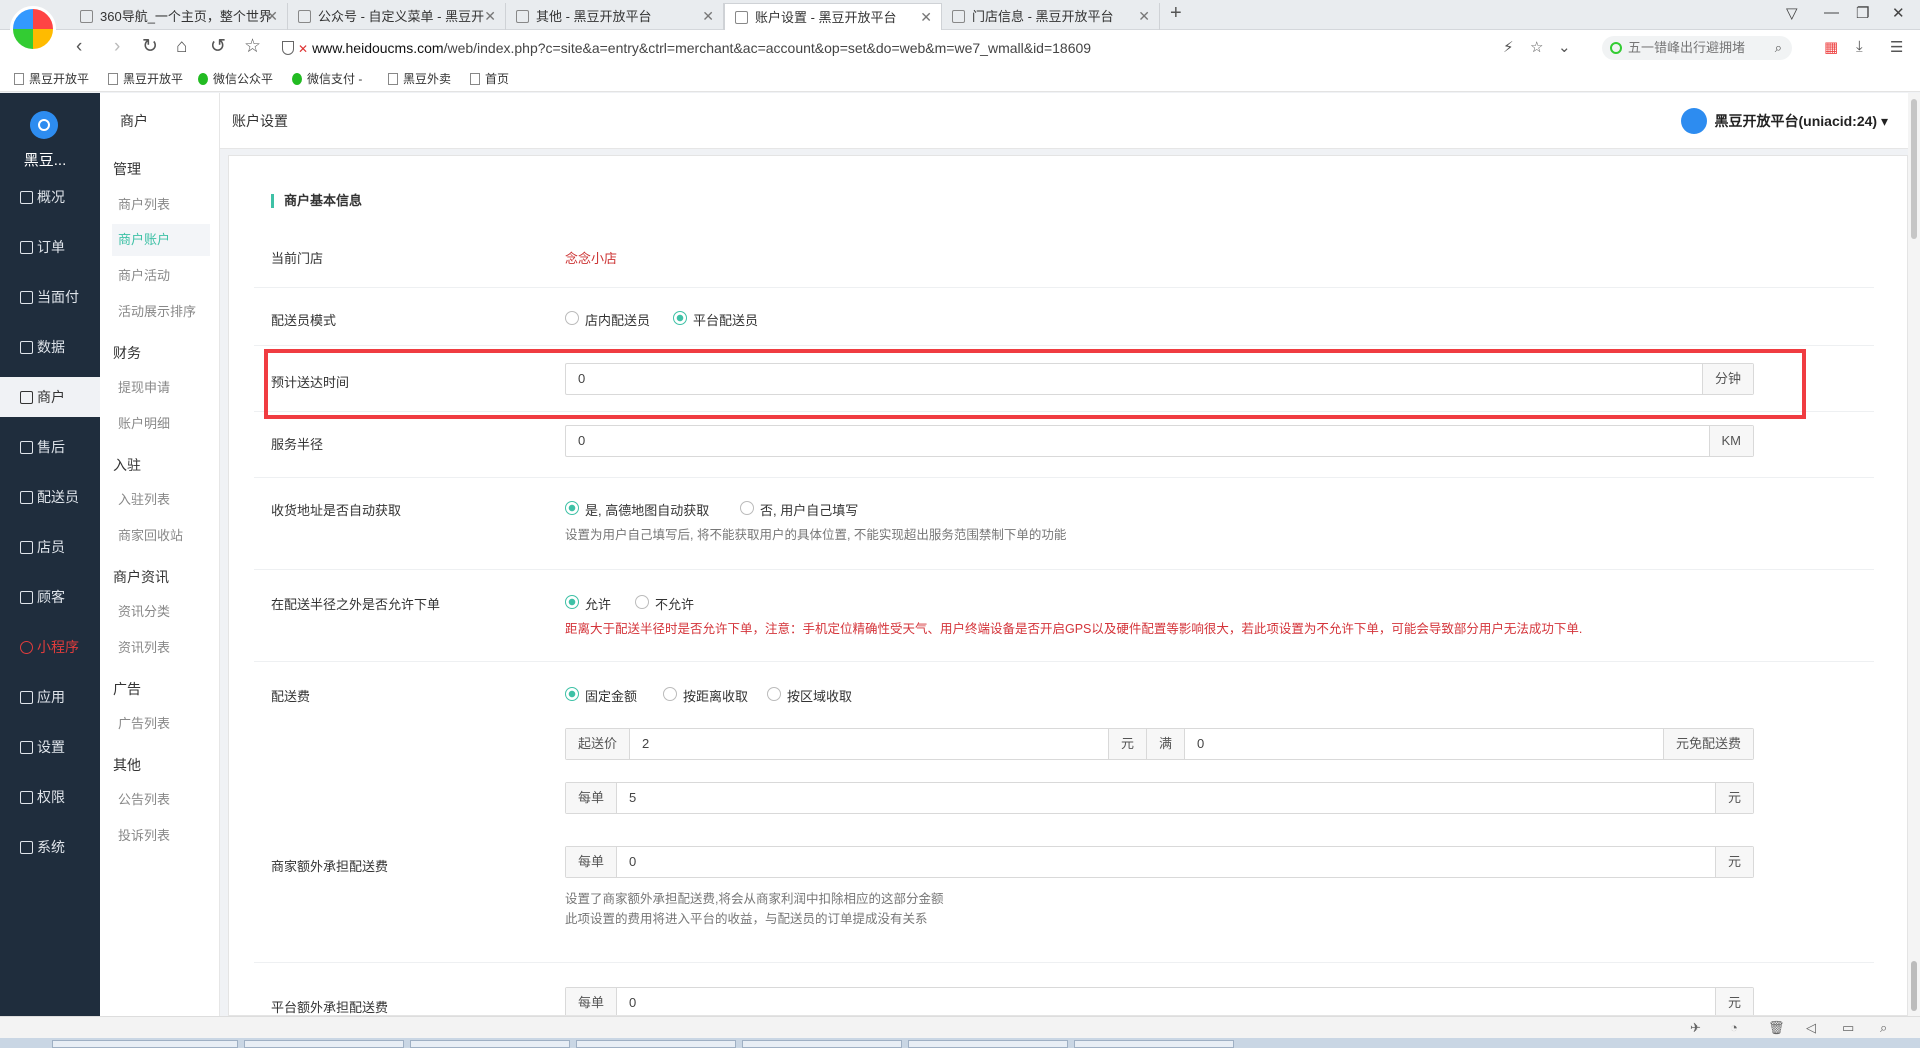 The width and height of the screenshot is (1920, 1048). Describe the element at coordinates (833, 16) in the screenshot. I see `tab-account-settings: 账户设置 - 黑豆开放平台 ✕` at that location.